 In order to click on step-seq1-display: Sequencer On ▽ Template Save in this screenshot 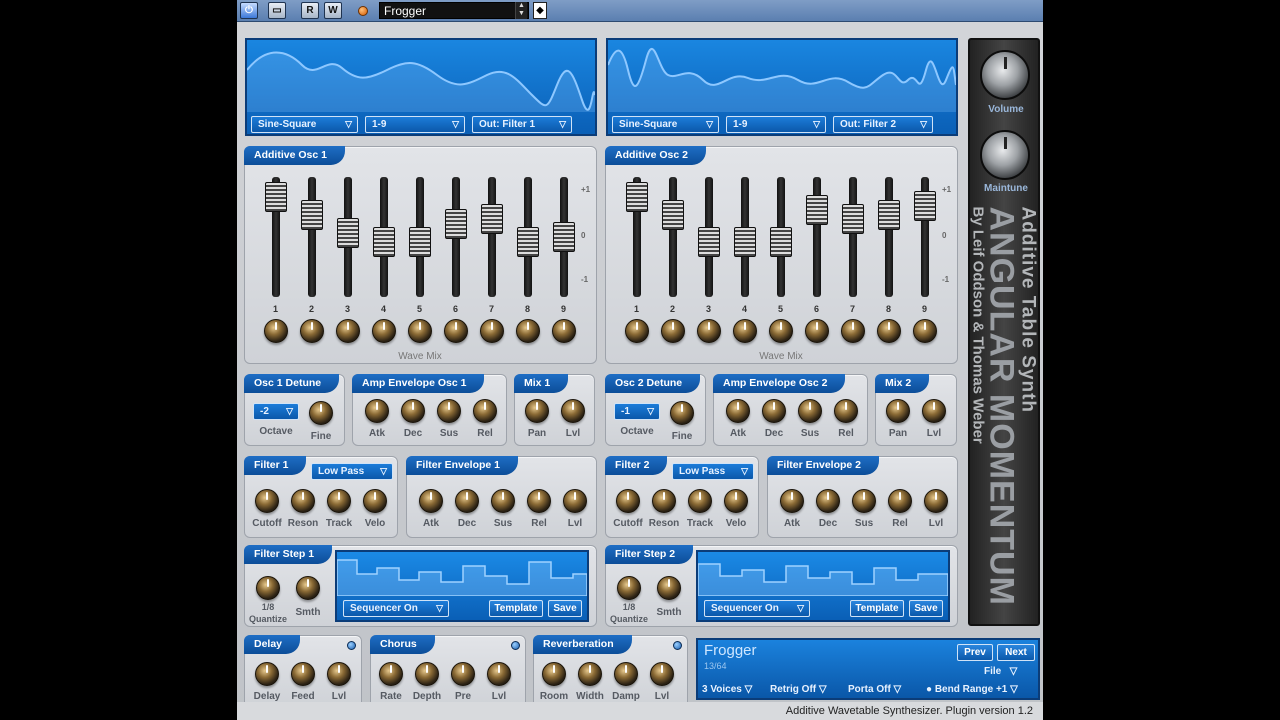, I will do `click(462, 586)`.